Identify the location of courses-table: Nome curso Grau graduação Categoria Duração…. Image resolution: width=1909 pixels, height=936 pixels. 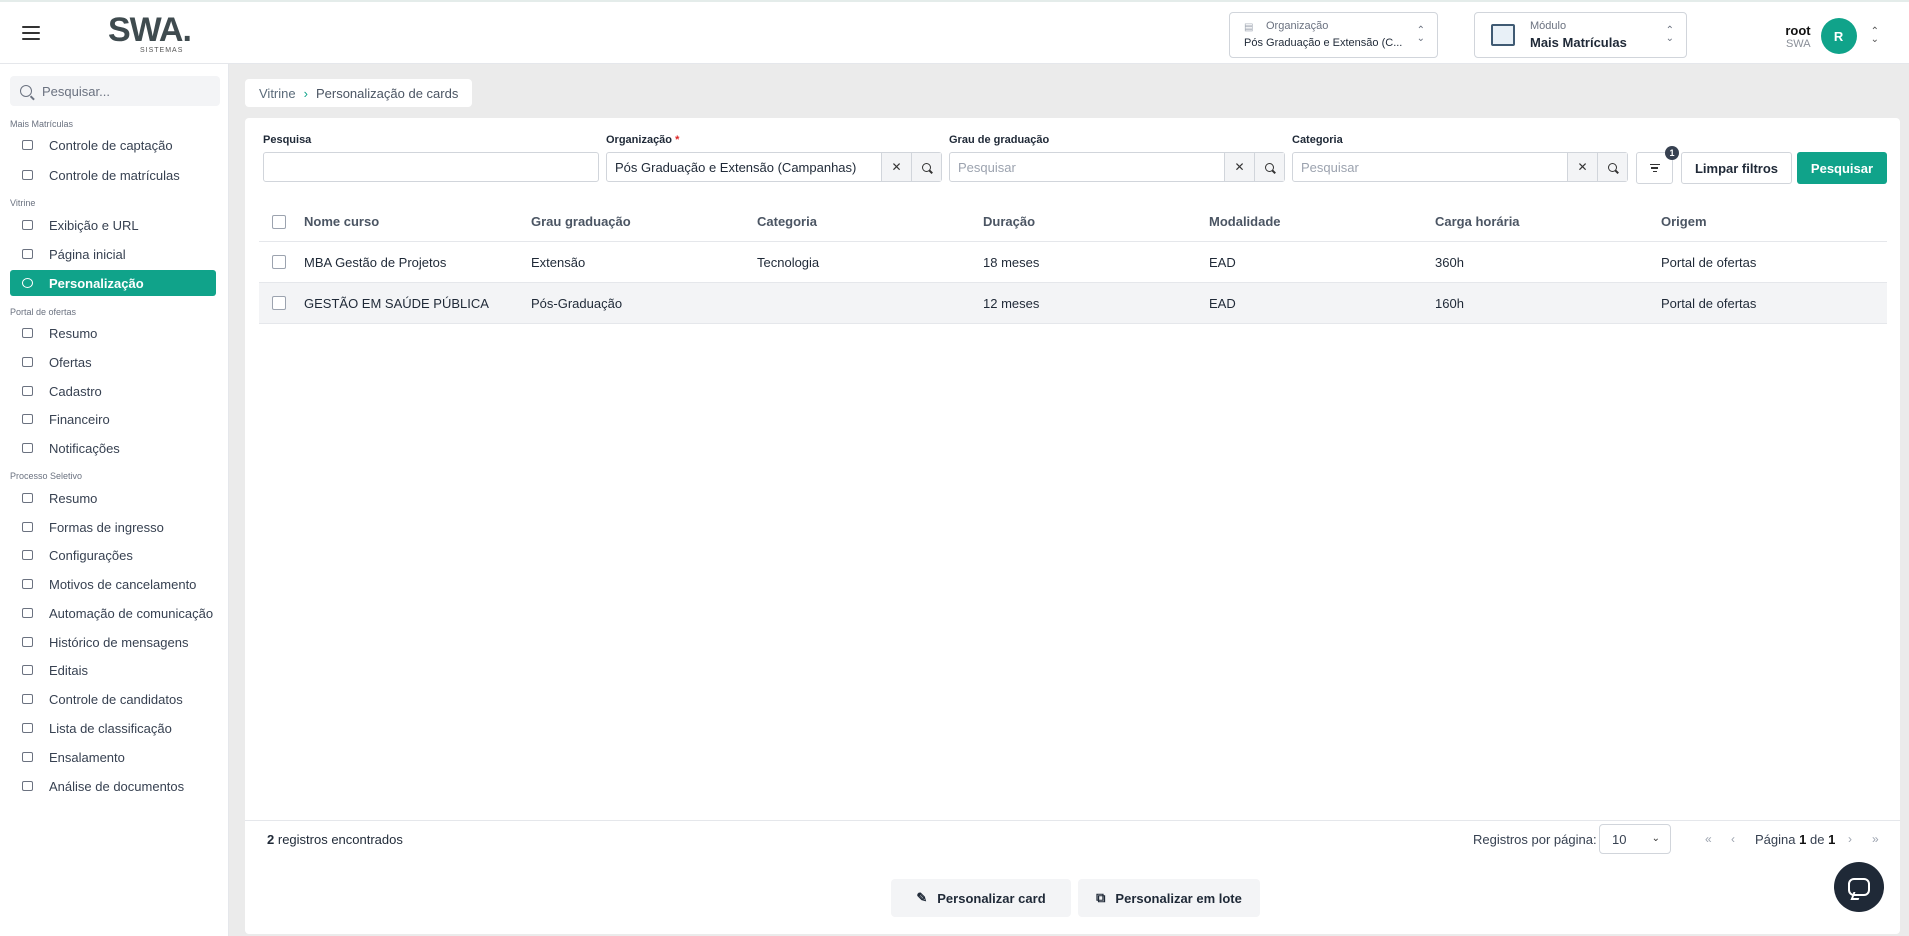
(1073, 263).